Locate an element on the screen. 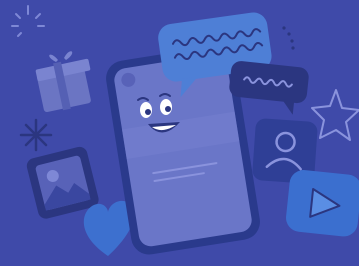  sparkle-burst-icon is located at coordinates (28, 21).